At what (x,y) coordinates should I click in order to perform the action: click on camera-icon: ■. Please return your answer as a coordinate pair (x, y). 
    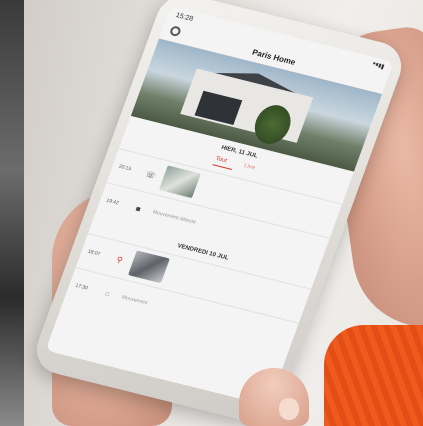
    Looking at the image, I should click on (138, 208).